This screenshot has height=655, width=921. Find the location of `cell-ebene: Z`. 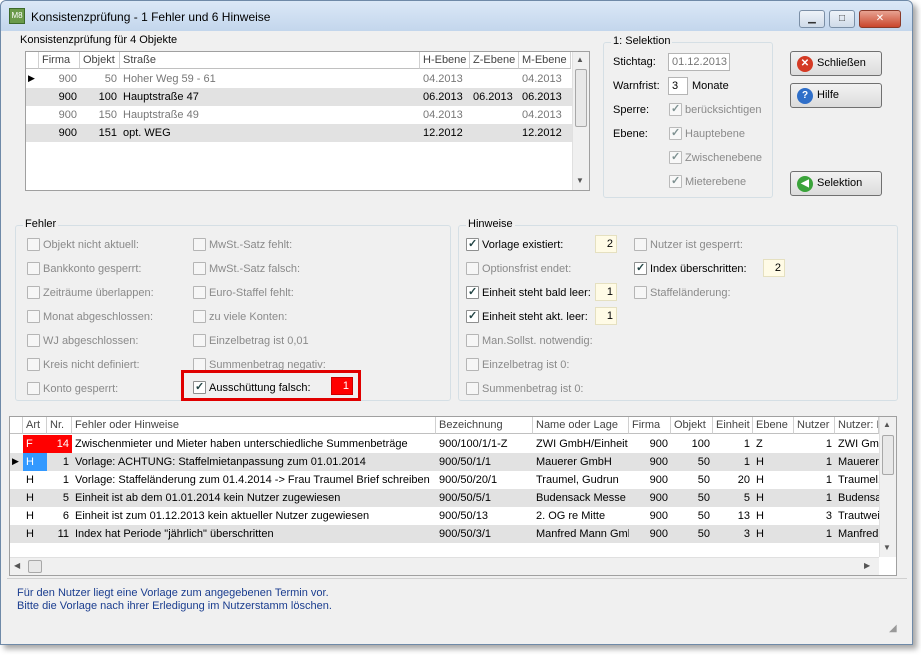

cell-ebene: Z is located at coordinates (759, 444).